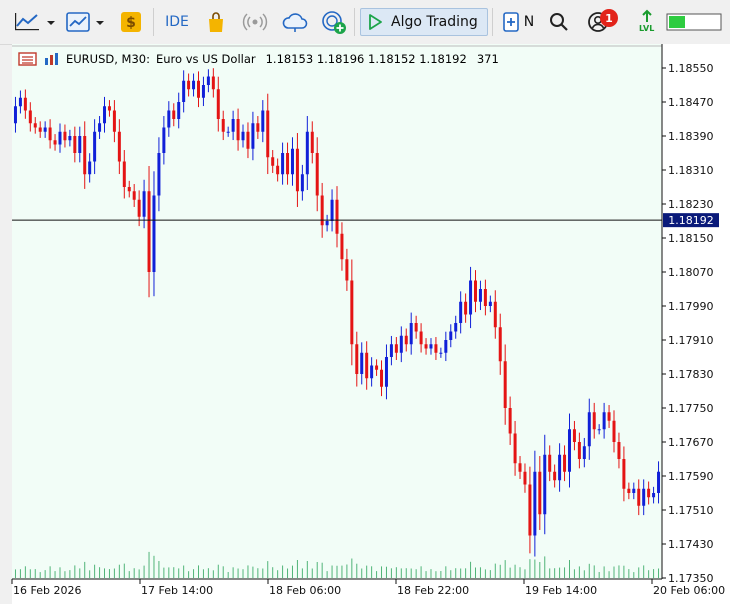  What do you see at coordinates (177, 590) in the screenshot?
I see `time-tick-label: 17 Feb 14:00` at bounding box center [177, 590].